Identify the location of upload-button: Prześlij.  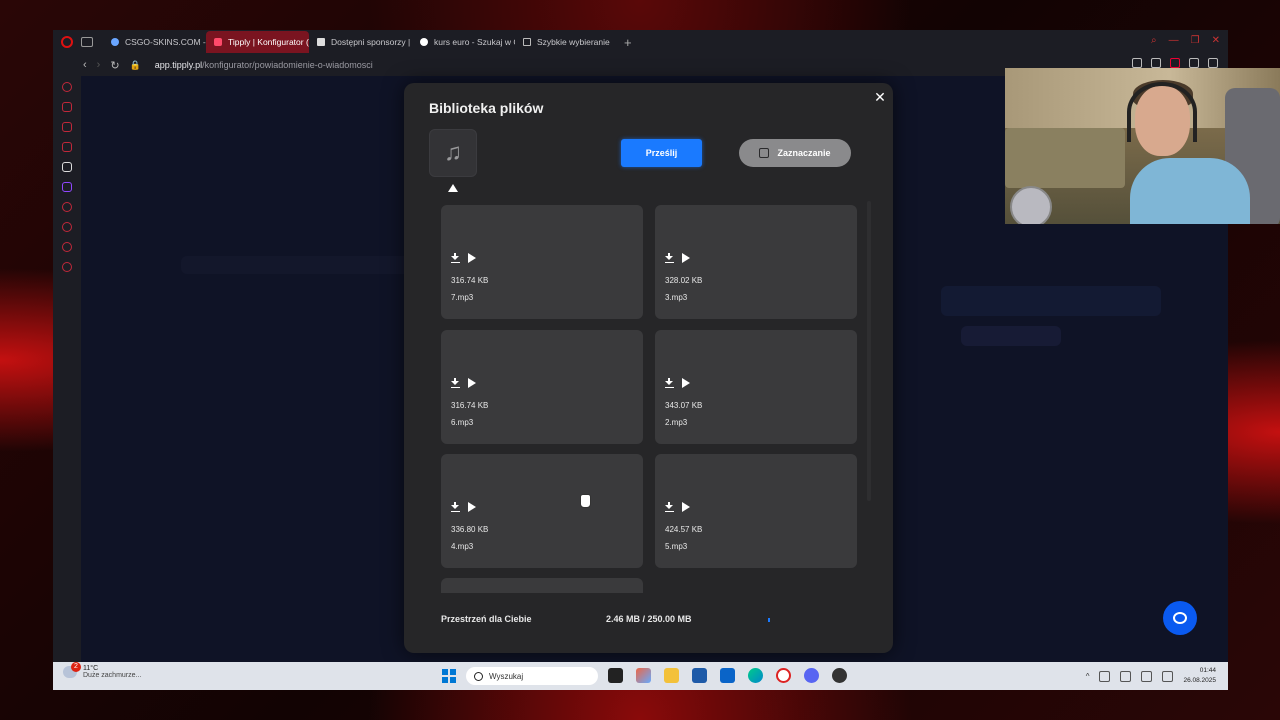
(661, 153).